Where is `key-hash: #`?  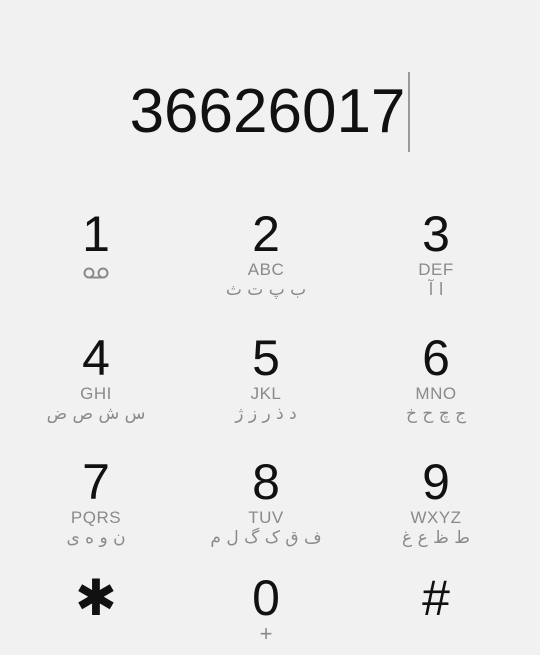
key-hash: # is located at coordinates (436, 613).